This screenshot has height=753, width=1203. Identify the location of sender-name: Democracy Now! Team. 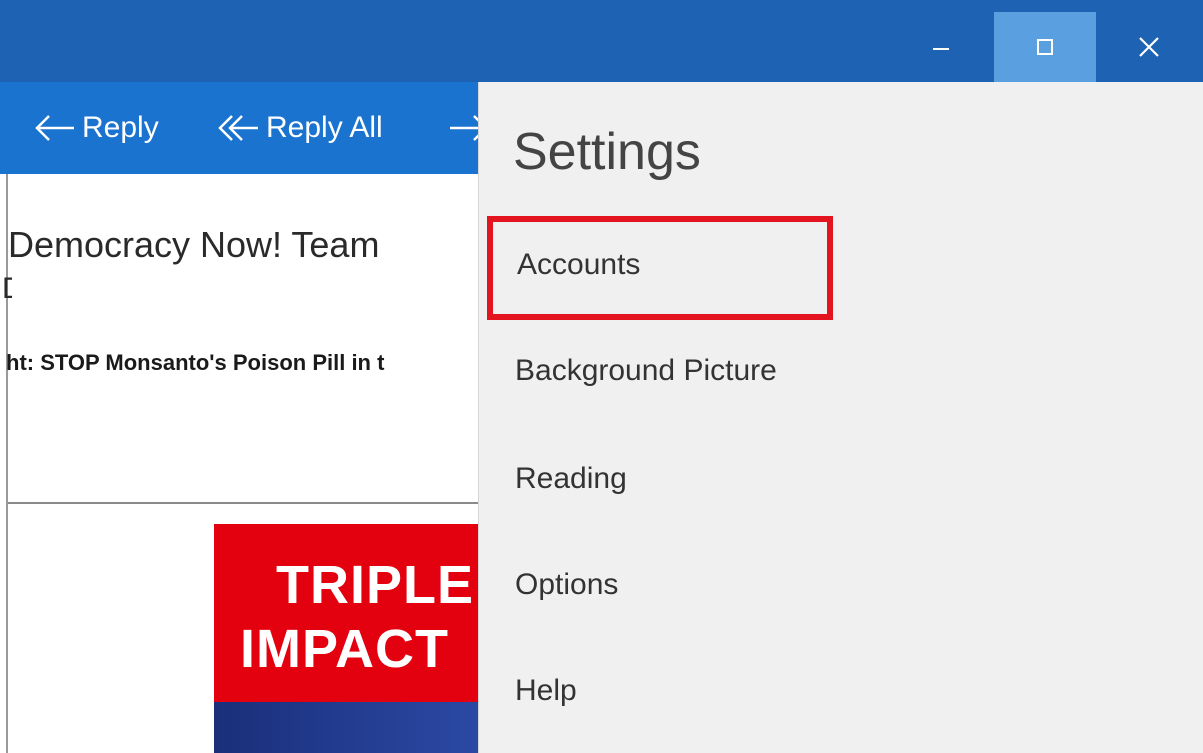
(194, 244).